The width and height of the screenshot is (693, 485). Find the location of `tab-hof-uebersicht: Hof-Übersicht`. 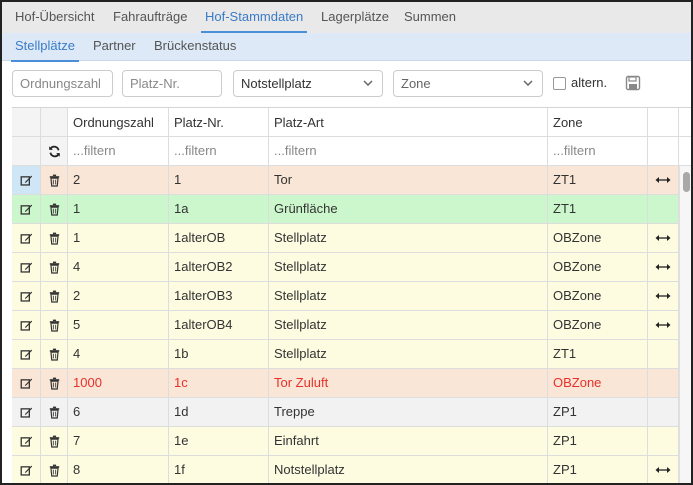

tab-hof-uebersicht: Hof-Übersicht is located at coordinates (54, 17).